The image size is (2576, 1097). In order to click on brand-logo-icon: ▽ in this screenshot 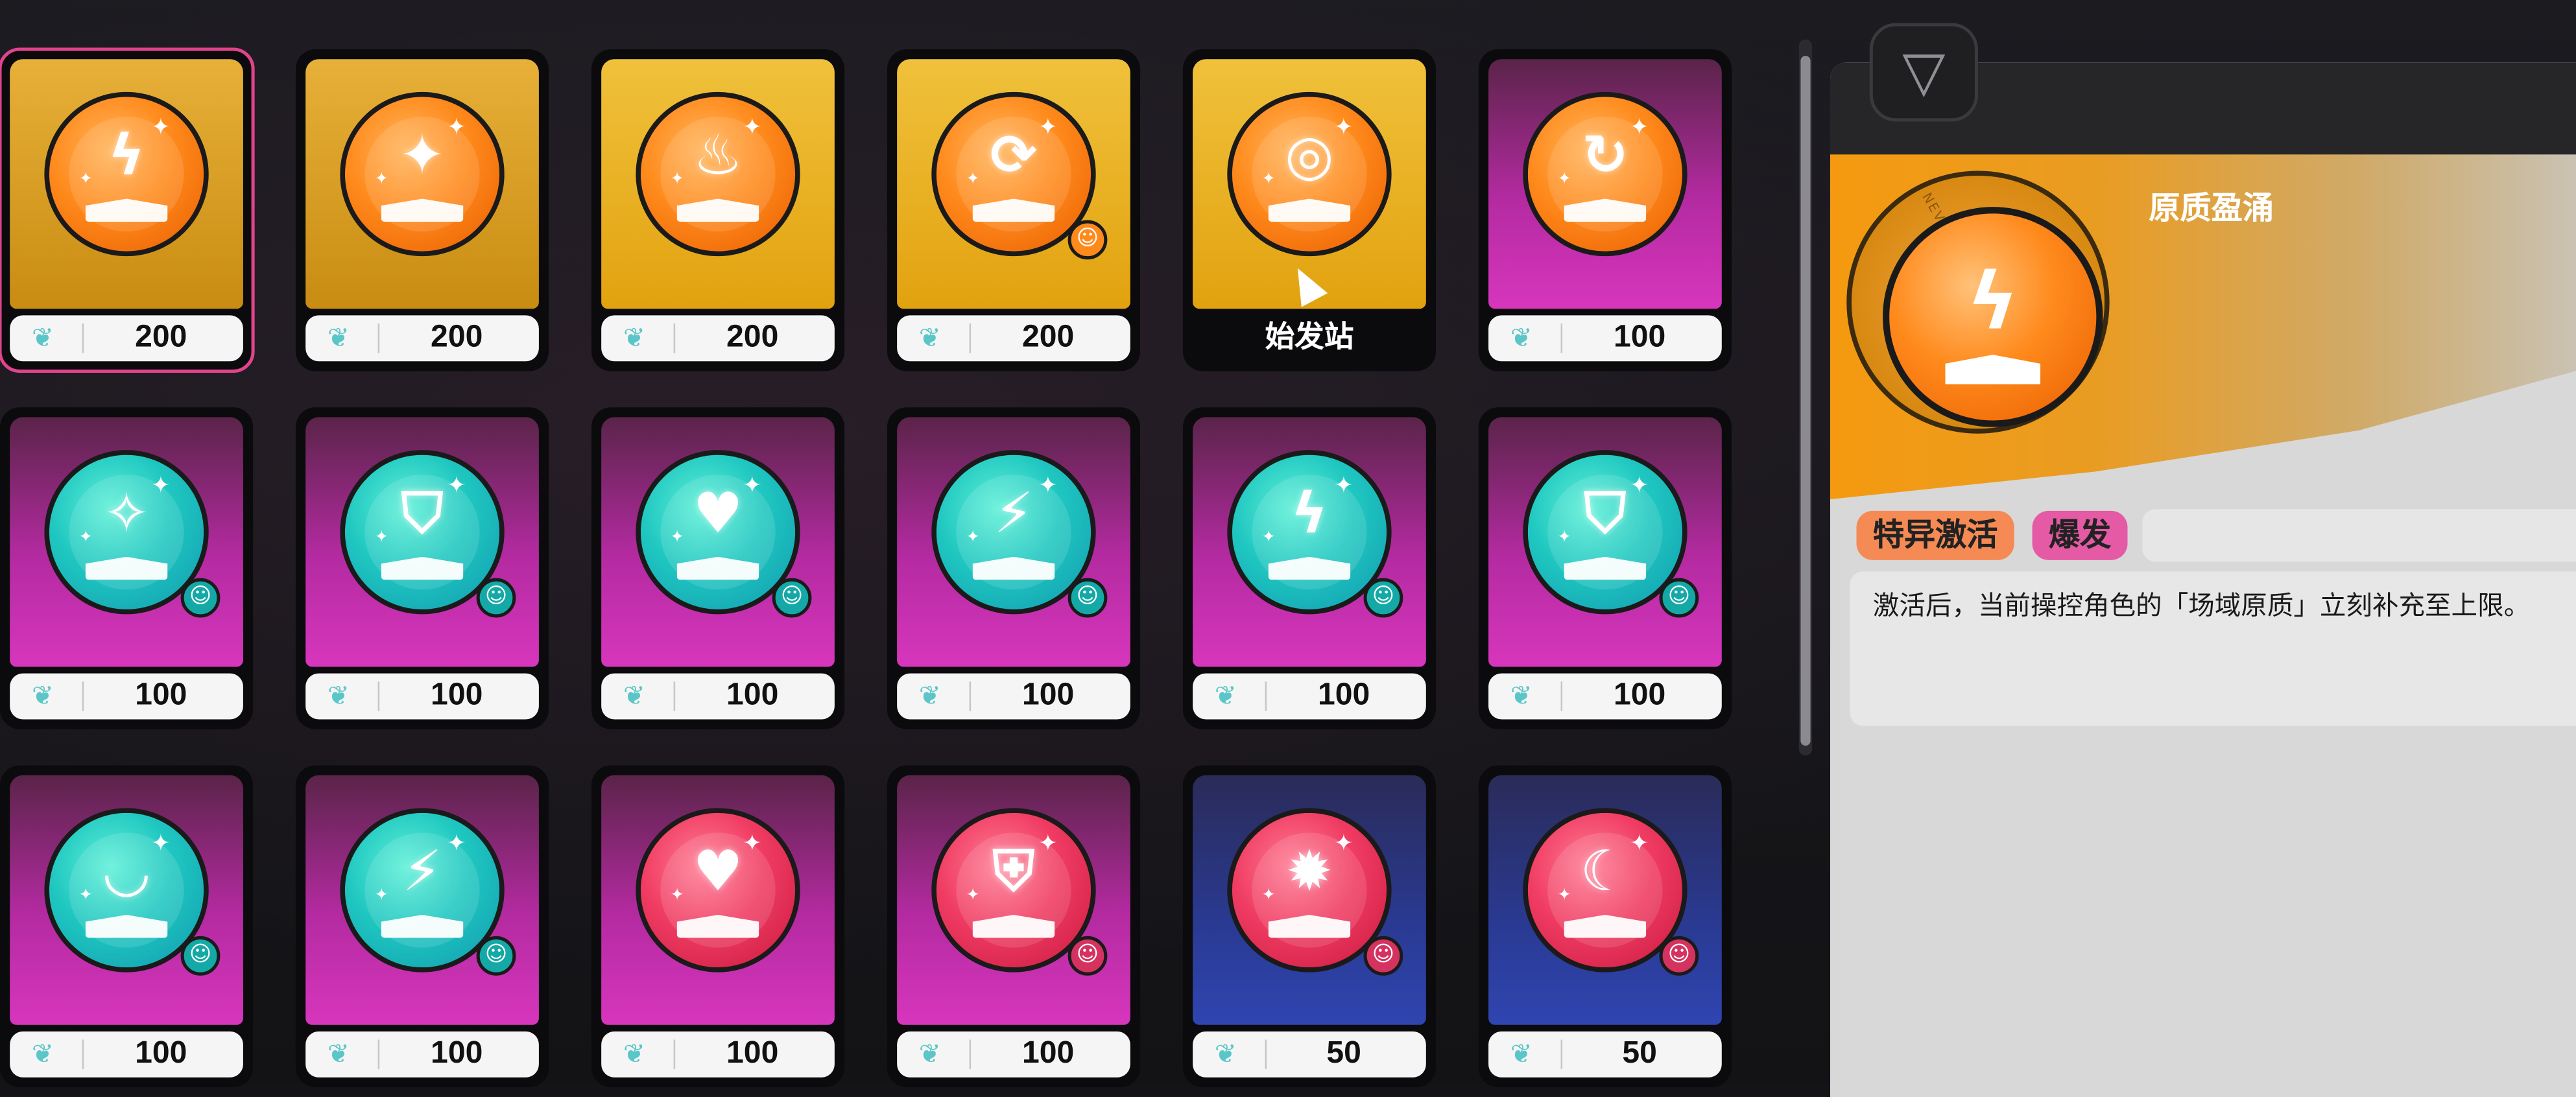, I will do `click(1923, 72)`.